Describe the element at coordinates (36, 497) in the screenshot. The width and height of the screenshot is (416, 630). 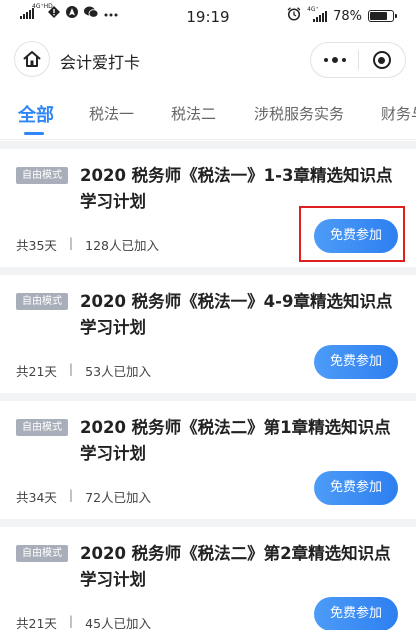
I see `plan-days: 共34天` at that location.